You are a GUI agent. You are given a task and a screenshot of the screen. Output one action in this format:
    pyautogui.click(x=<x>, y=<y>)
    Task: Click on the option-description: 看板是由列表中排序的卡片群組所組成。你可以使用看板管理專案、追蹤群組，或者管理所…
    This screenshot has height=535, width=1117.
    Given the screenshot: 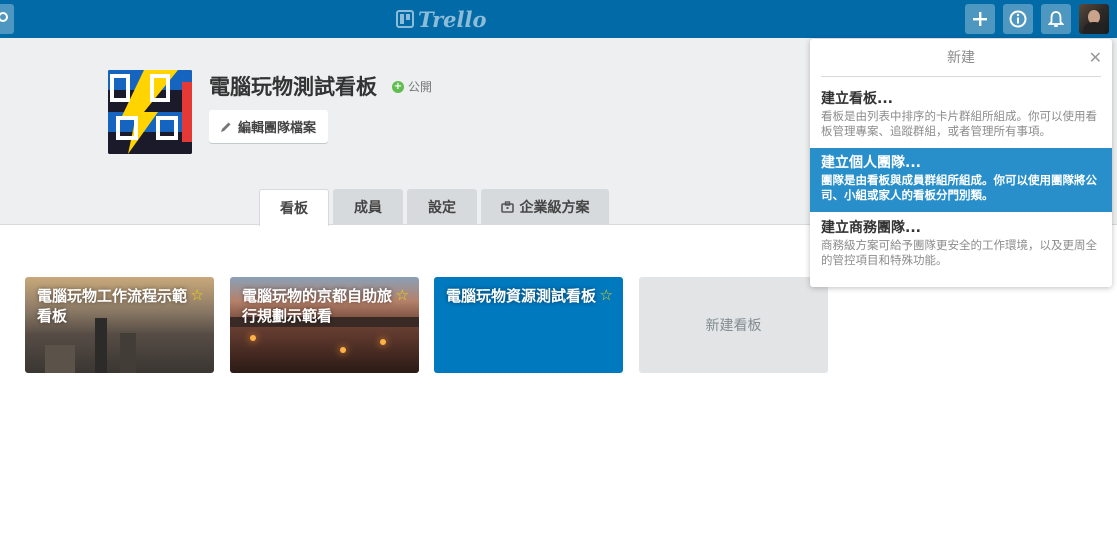 What is the action you would take?
    pyautogui.click(x=959, y=123)
    